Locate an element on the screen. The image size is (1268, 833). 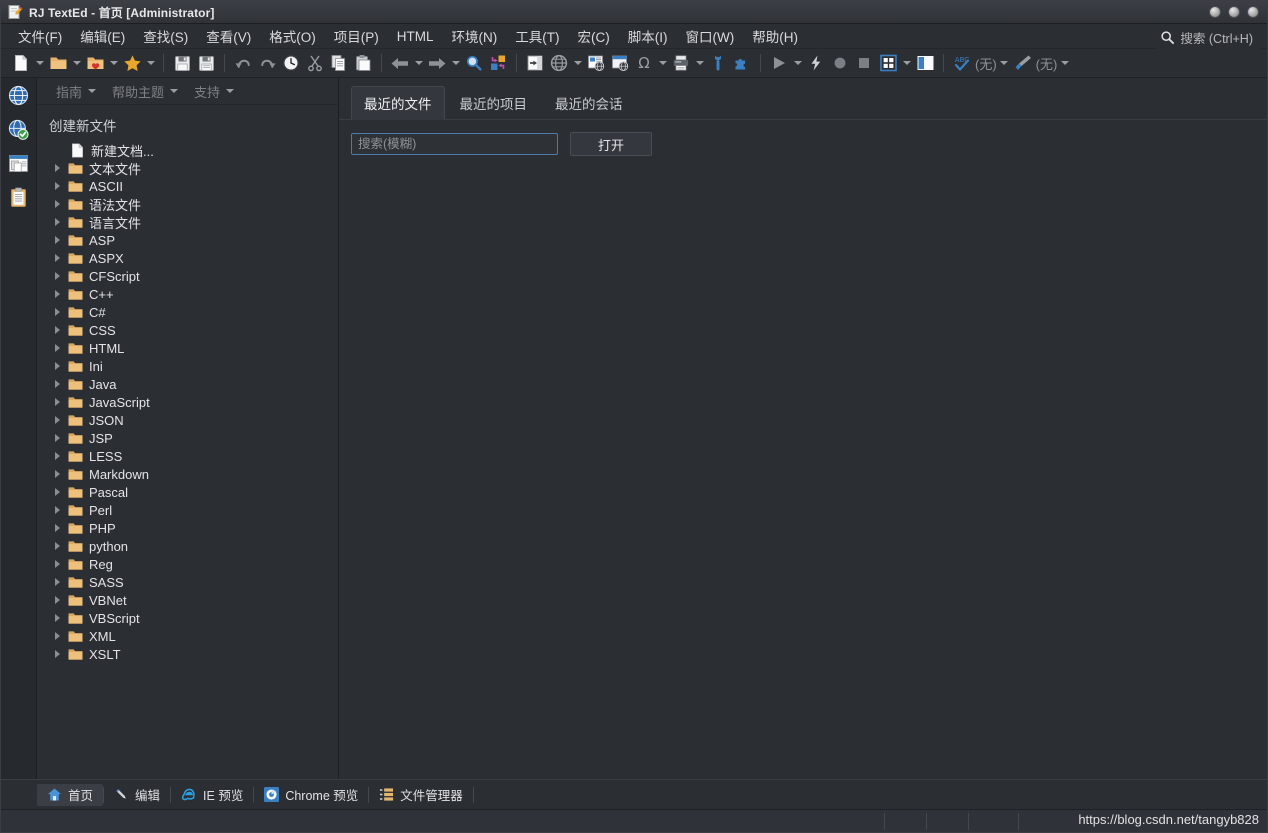
close-button is located at coordinates (1253, 12).